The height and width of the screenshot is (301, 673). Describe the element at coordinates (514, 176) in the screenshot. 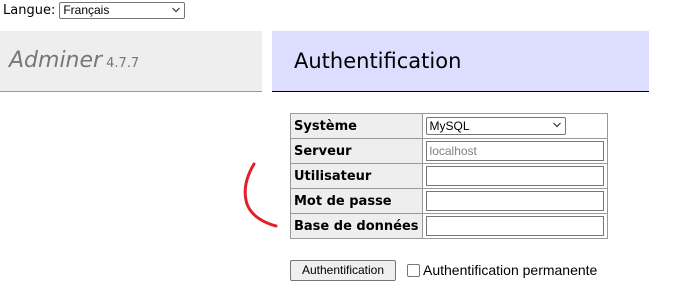

I see `username-input` at that location.